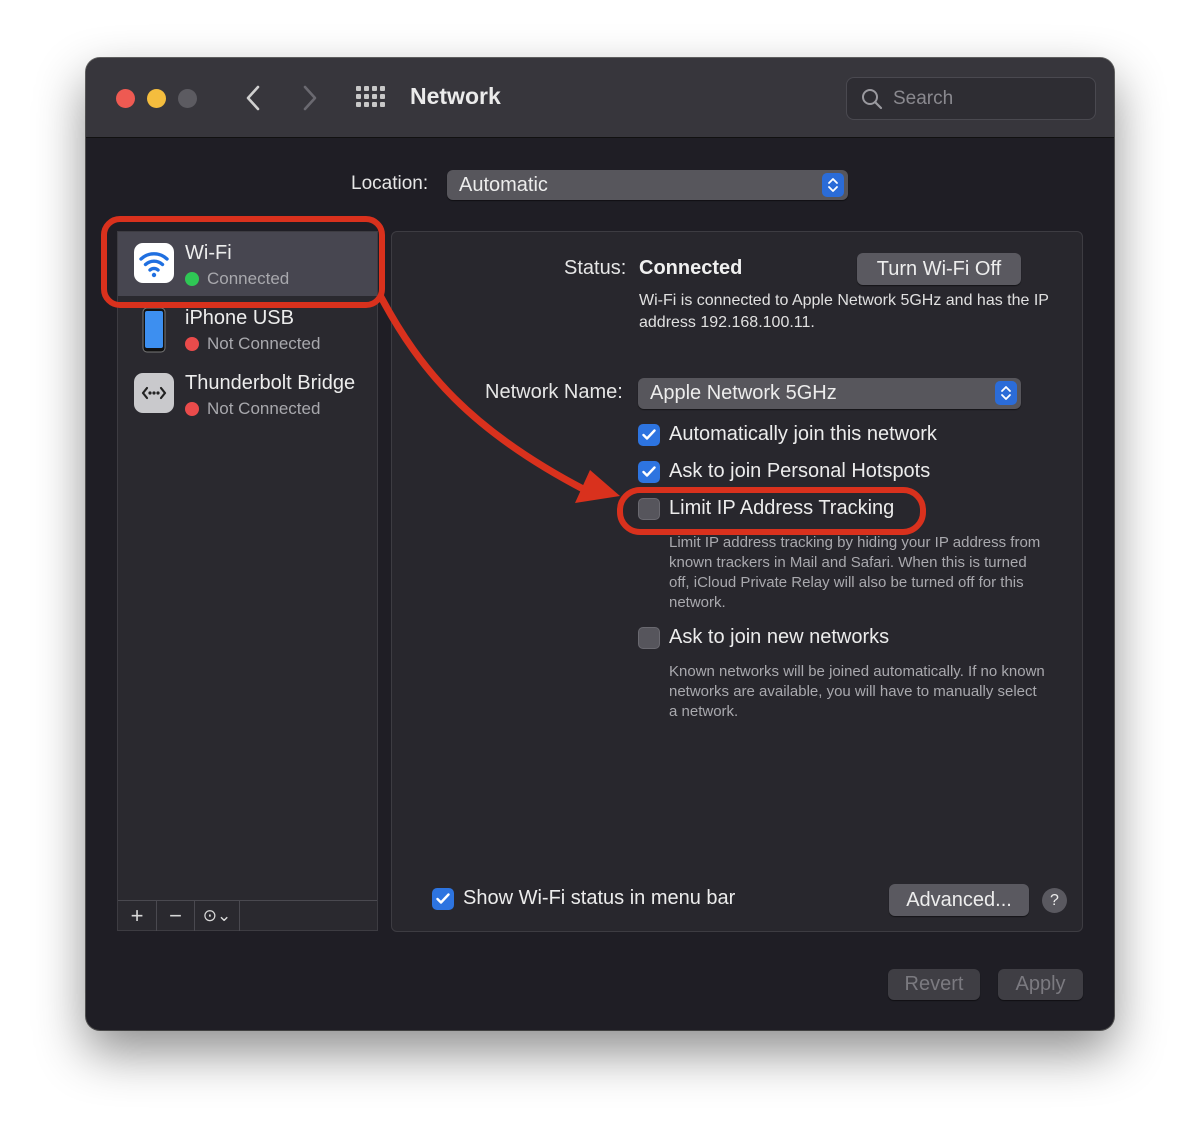 Image resolution: width=1200 pixels, height=1145 pixels. What do you see at coordinates (803, 434) in the screenshot?
I see `auto-join-label: Automatically join this network` at bounding box center [803, 434].